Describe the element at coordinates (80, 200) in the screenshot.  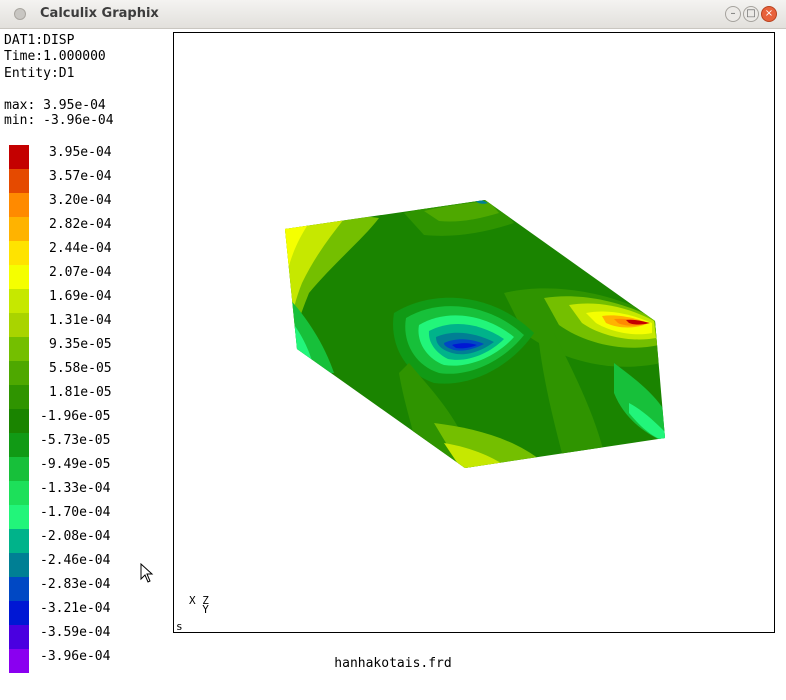
I see `legend-label: 3.20e-04` at that location.